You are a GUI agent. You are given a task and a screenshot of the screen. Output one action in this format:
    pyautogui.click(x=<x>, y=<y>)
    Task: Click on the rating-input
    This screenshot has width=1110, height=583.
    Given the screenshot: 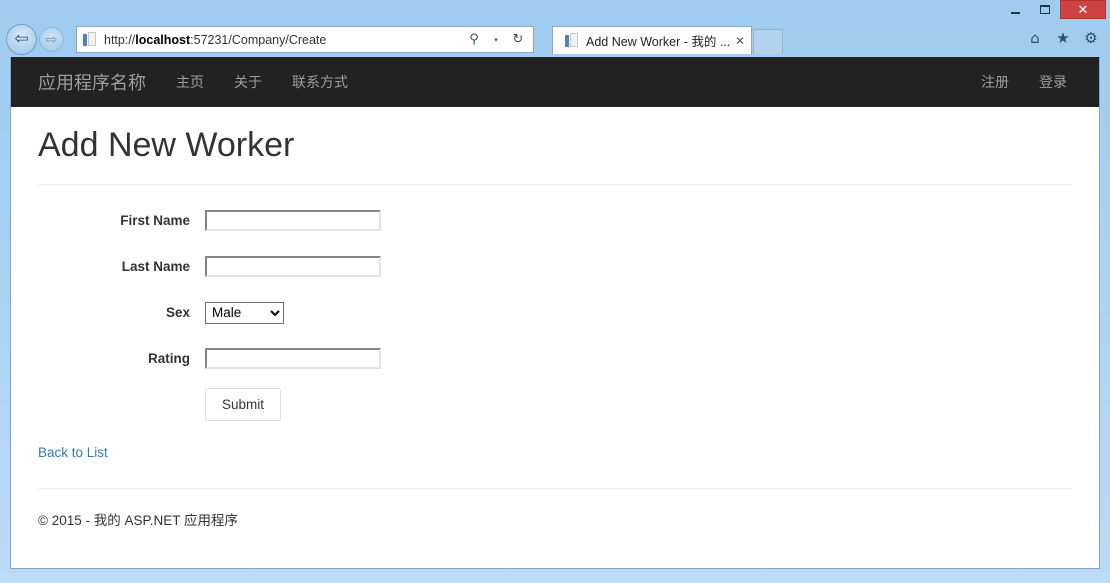 What is the action you would take?
    pyautogui.click(x=293, y=359)
    